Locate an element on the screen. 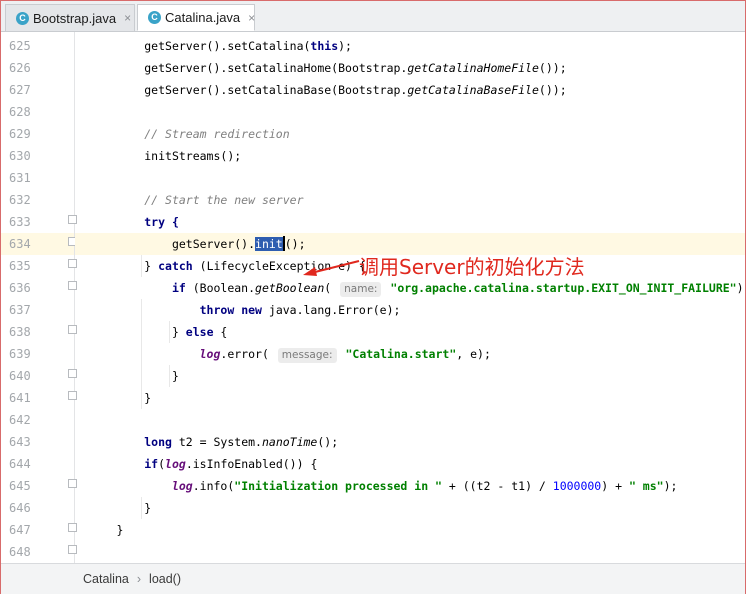 This screenshot has height=594, width=746. code-line: if(log.isInfoEnabled()) { is located at coordinates (410, 464).